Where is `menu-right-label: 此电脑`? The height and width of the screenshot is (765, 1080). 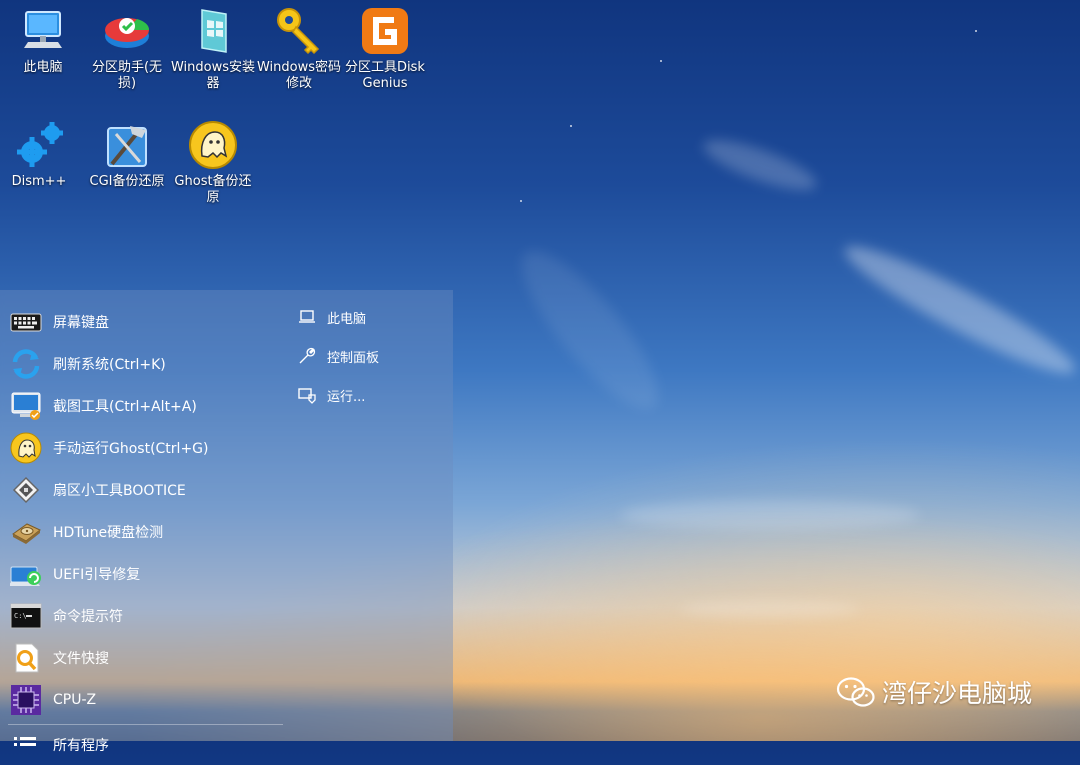 menu-right-label: 此电脑 is located at coordinates (347, 319).